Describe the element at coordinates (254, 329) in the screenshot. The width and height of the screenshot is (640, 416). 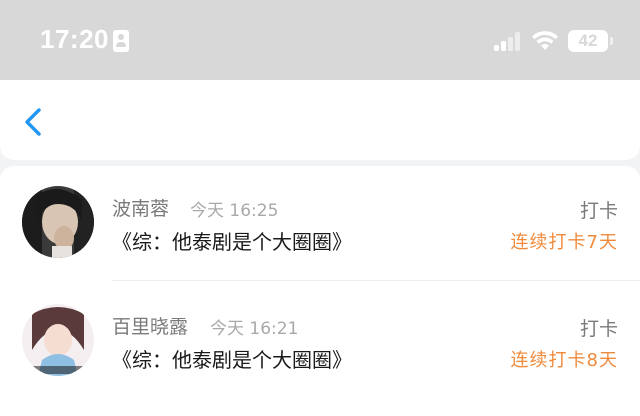
I see `timestamp: 今天 16:21` at that location.